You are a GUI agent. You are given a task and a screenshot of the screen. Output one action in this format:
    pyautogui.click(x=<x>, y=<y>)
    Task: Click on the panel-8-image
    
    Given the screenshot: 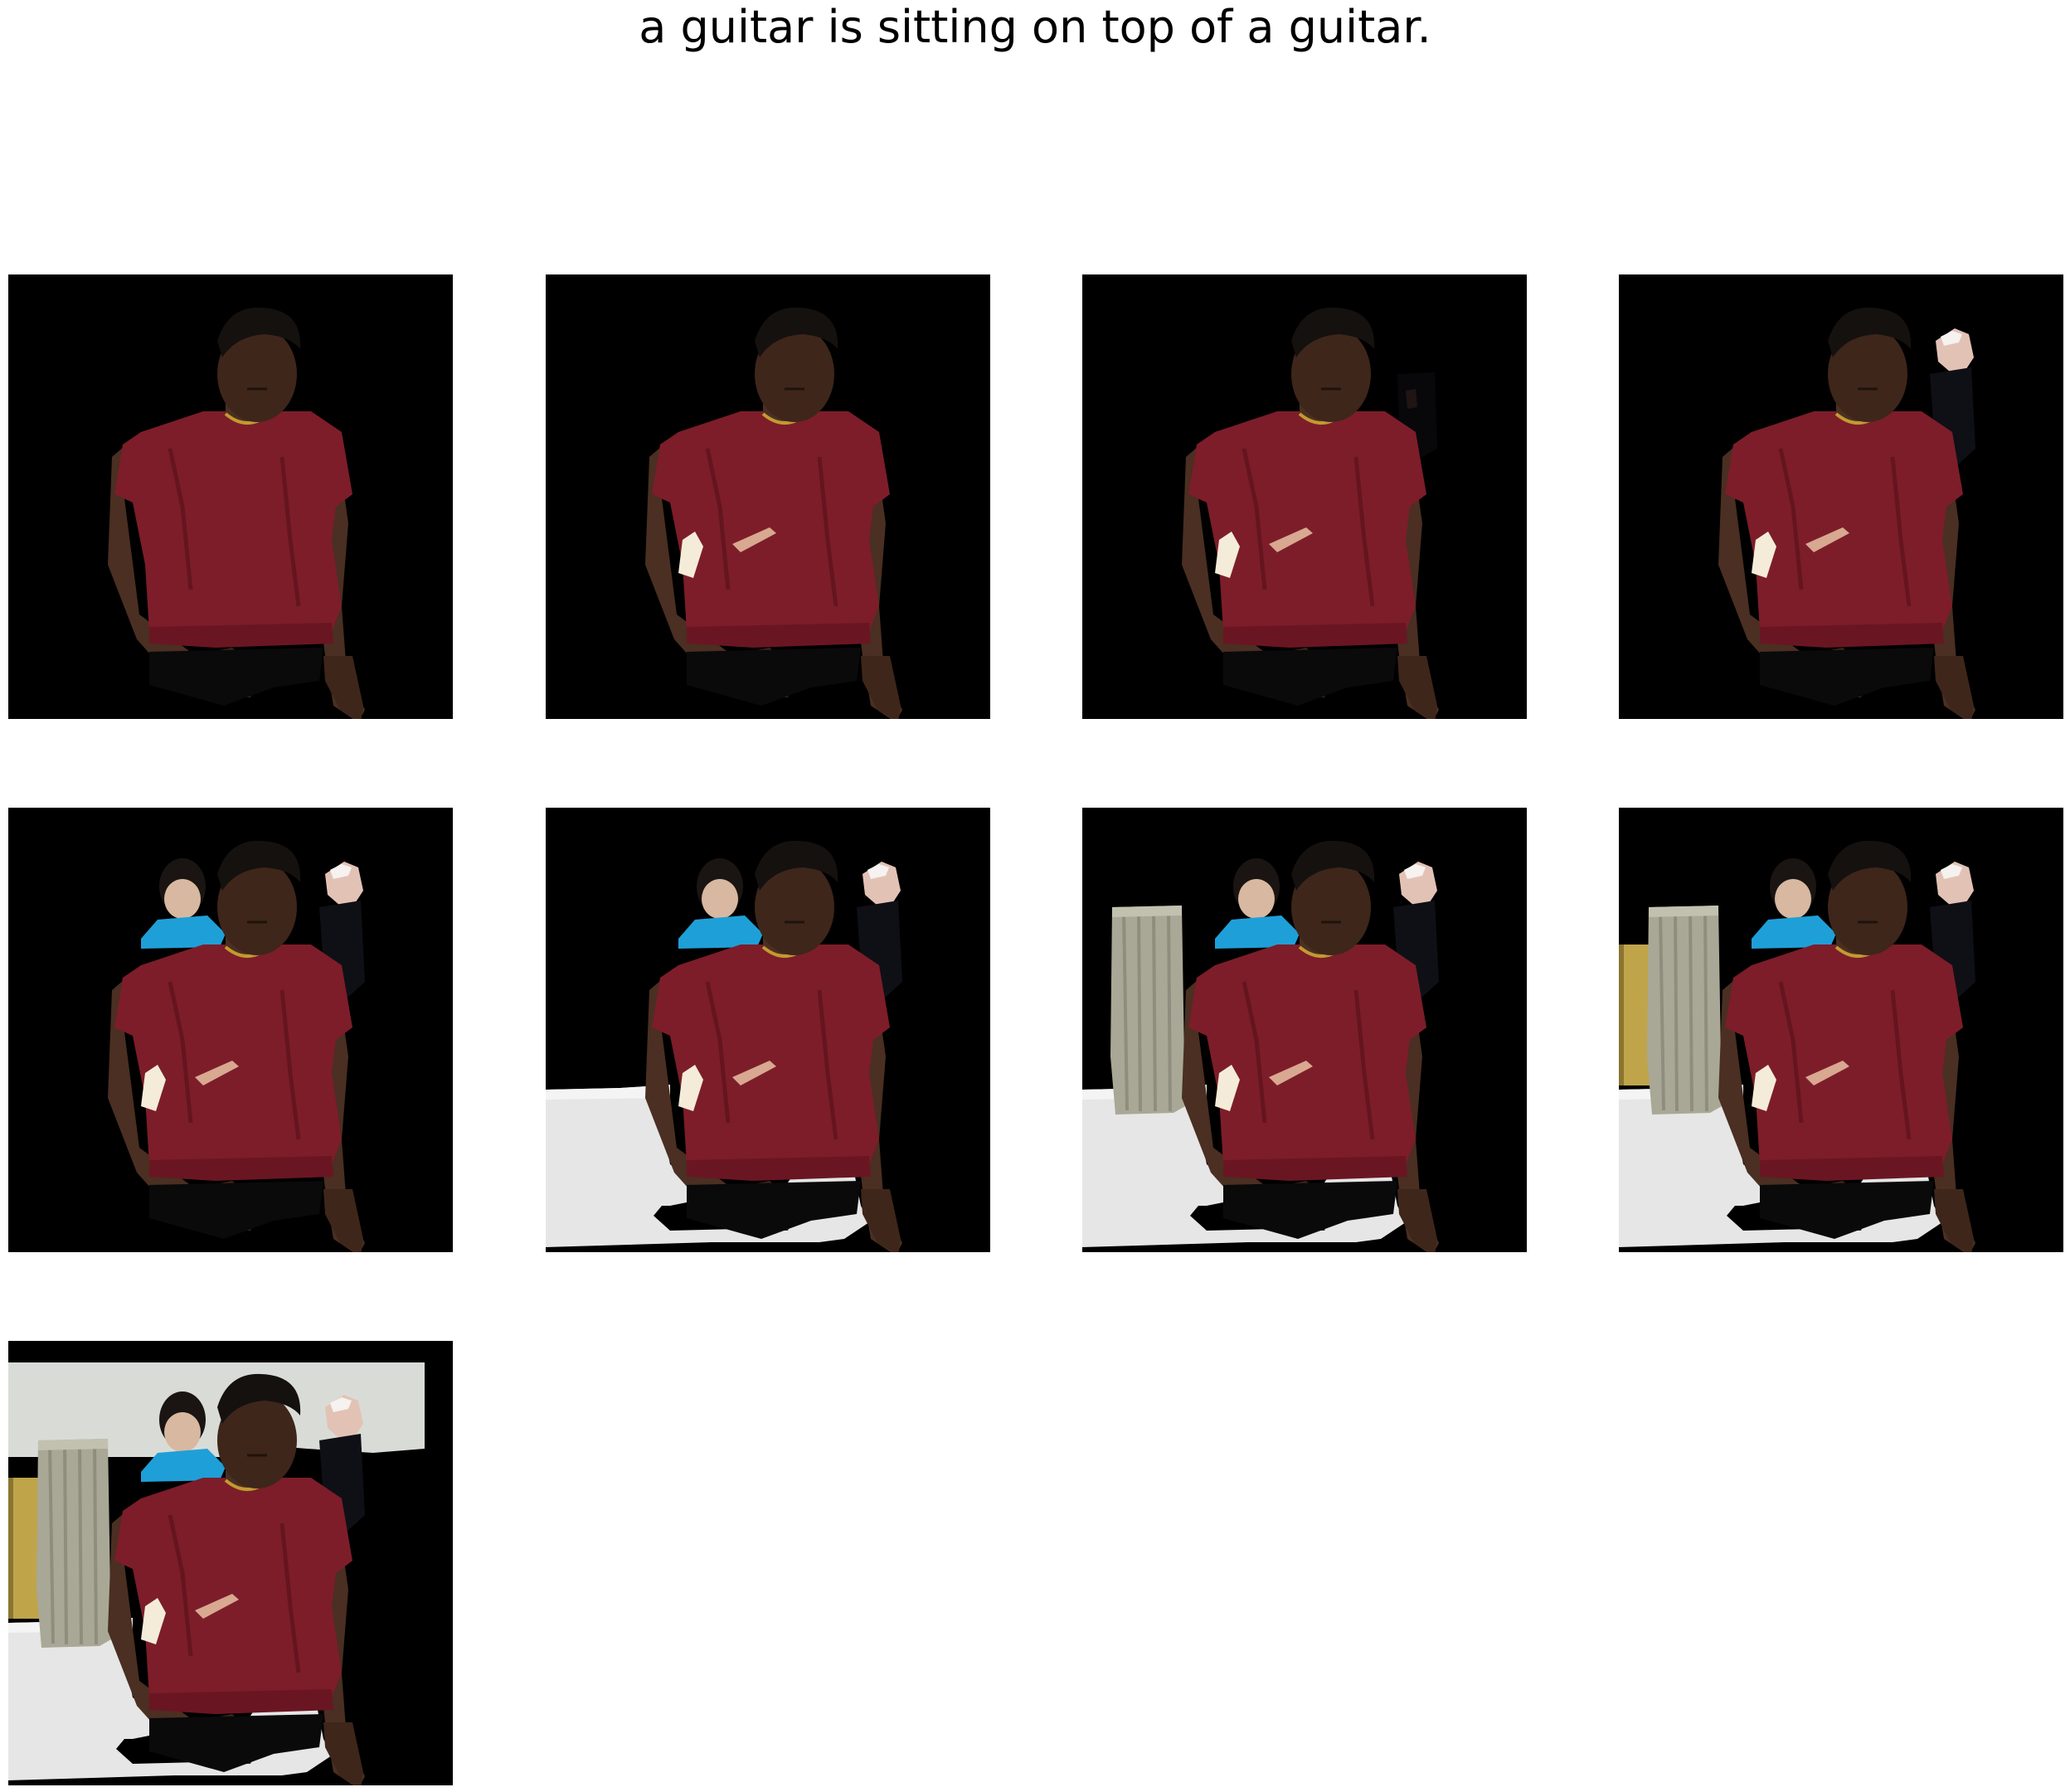 What is the action you would take?
    pyautogui.click(x=1841, y=1030)
    